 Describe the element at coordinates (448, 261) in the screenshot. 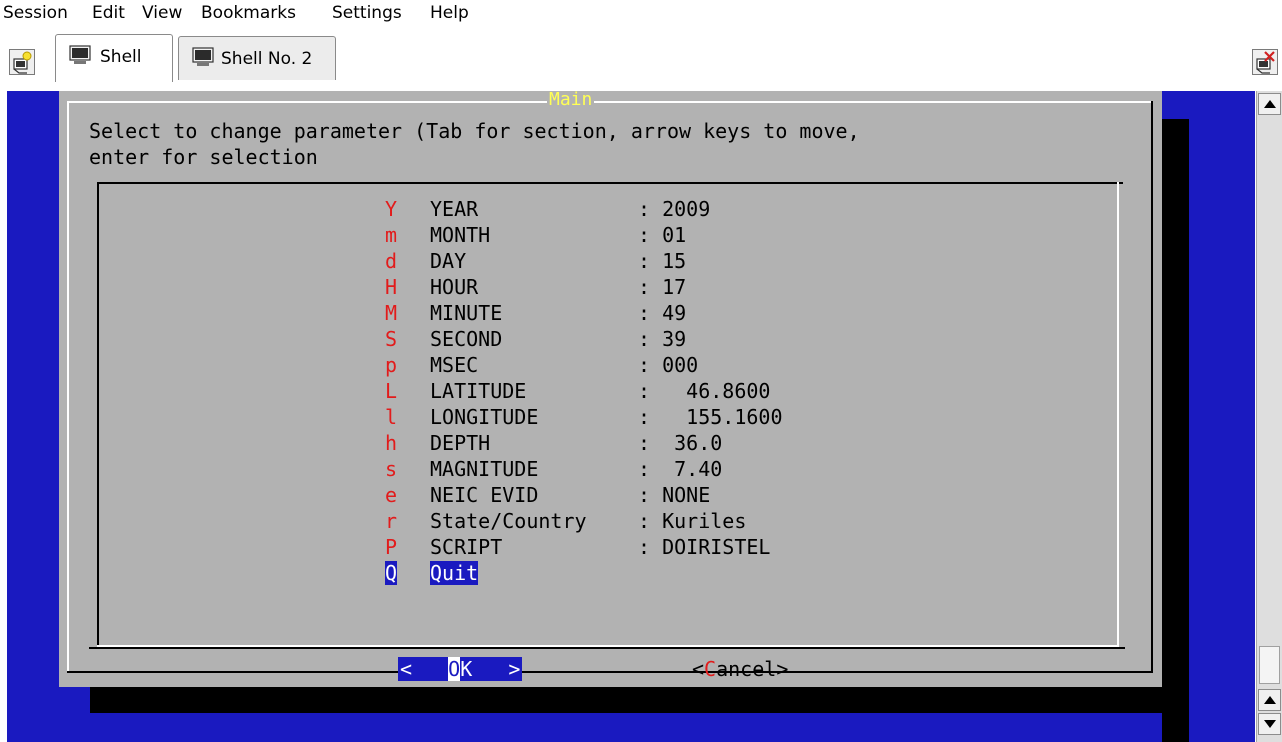

I see `param-name: DAY` at that location.